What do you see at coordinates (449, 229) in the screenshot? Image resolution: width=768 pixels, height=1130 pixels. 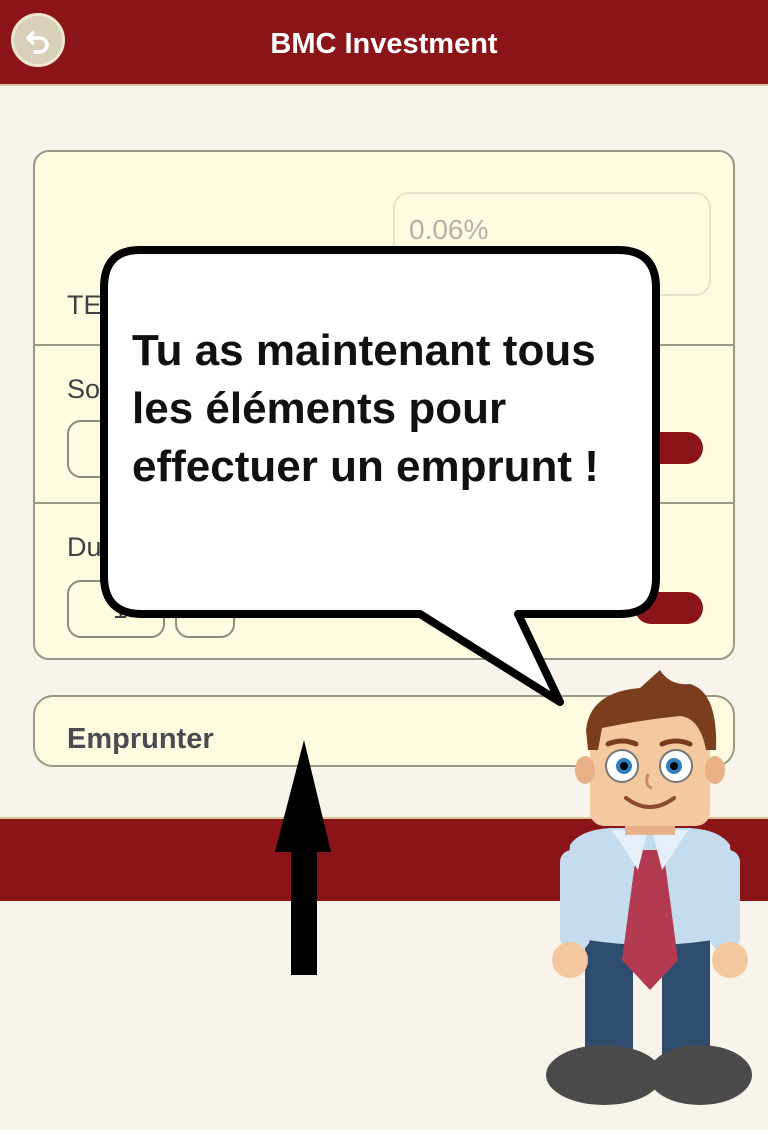 I see `rate-value: 0.06%` at bounding box center [449, 229].